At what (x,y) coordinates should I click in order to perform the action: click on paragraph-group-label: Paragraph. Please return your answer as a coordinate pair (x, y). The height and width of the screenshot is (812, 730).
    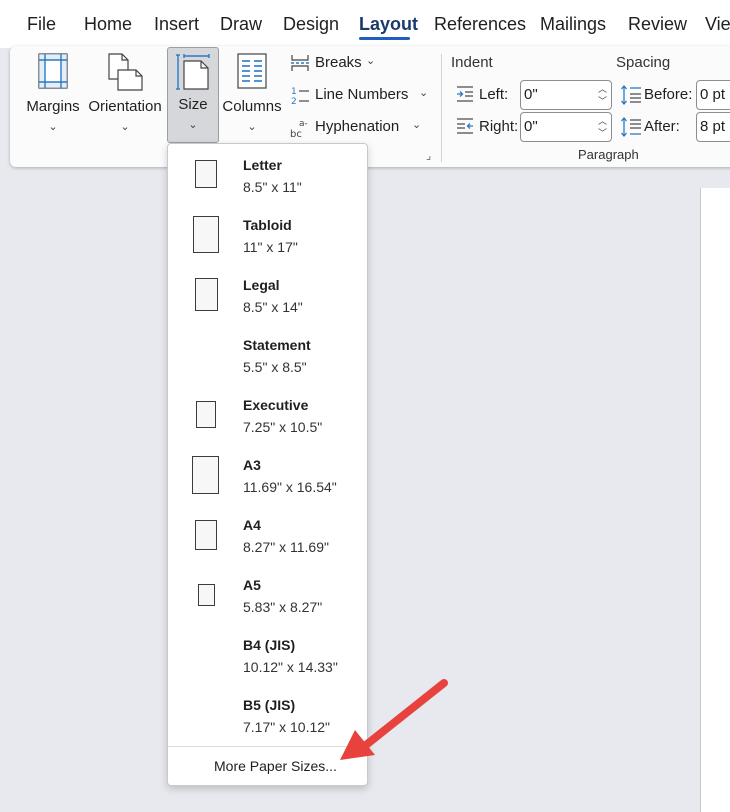
    Looking at the image, I should click on (608, 154).